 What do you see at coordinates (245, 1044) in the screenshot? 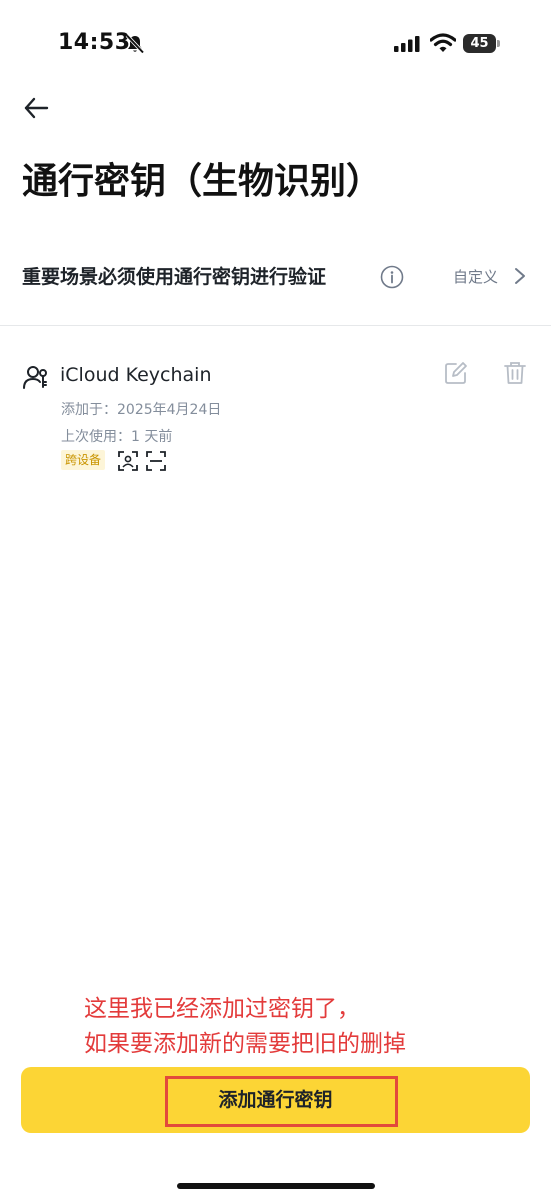
I see `annotation-line-2: 如果要添加新的需要把旧的删掉` at bounding box center [245, 1044].